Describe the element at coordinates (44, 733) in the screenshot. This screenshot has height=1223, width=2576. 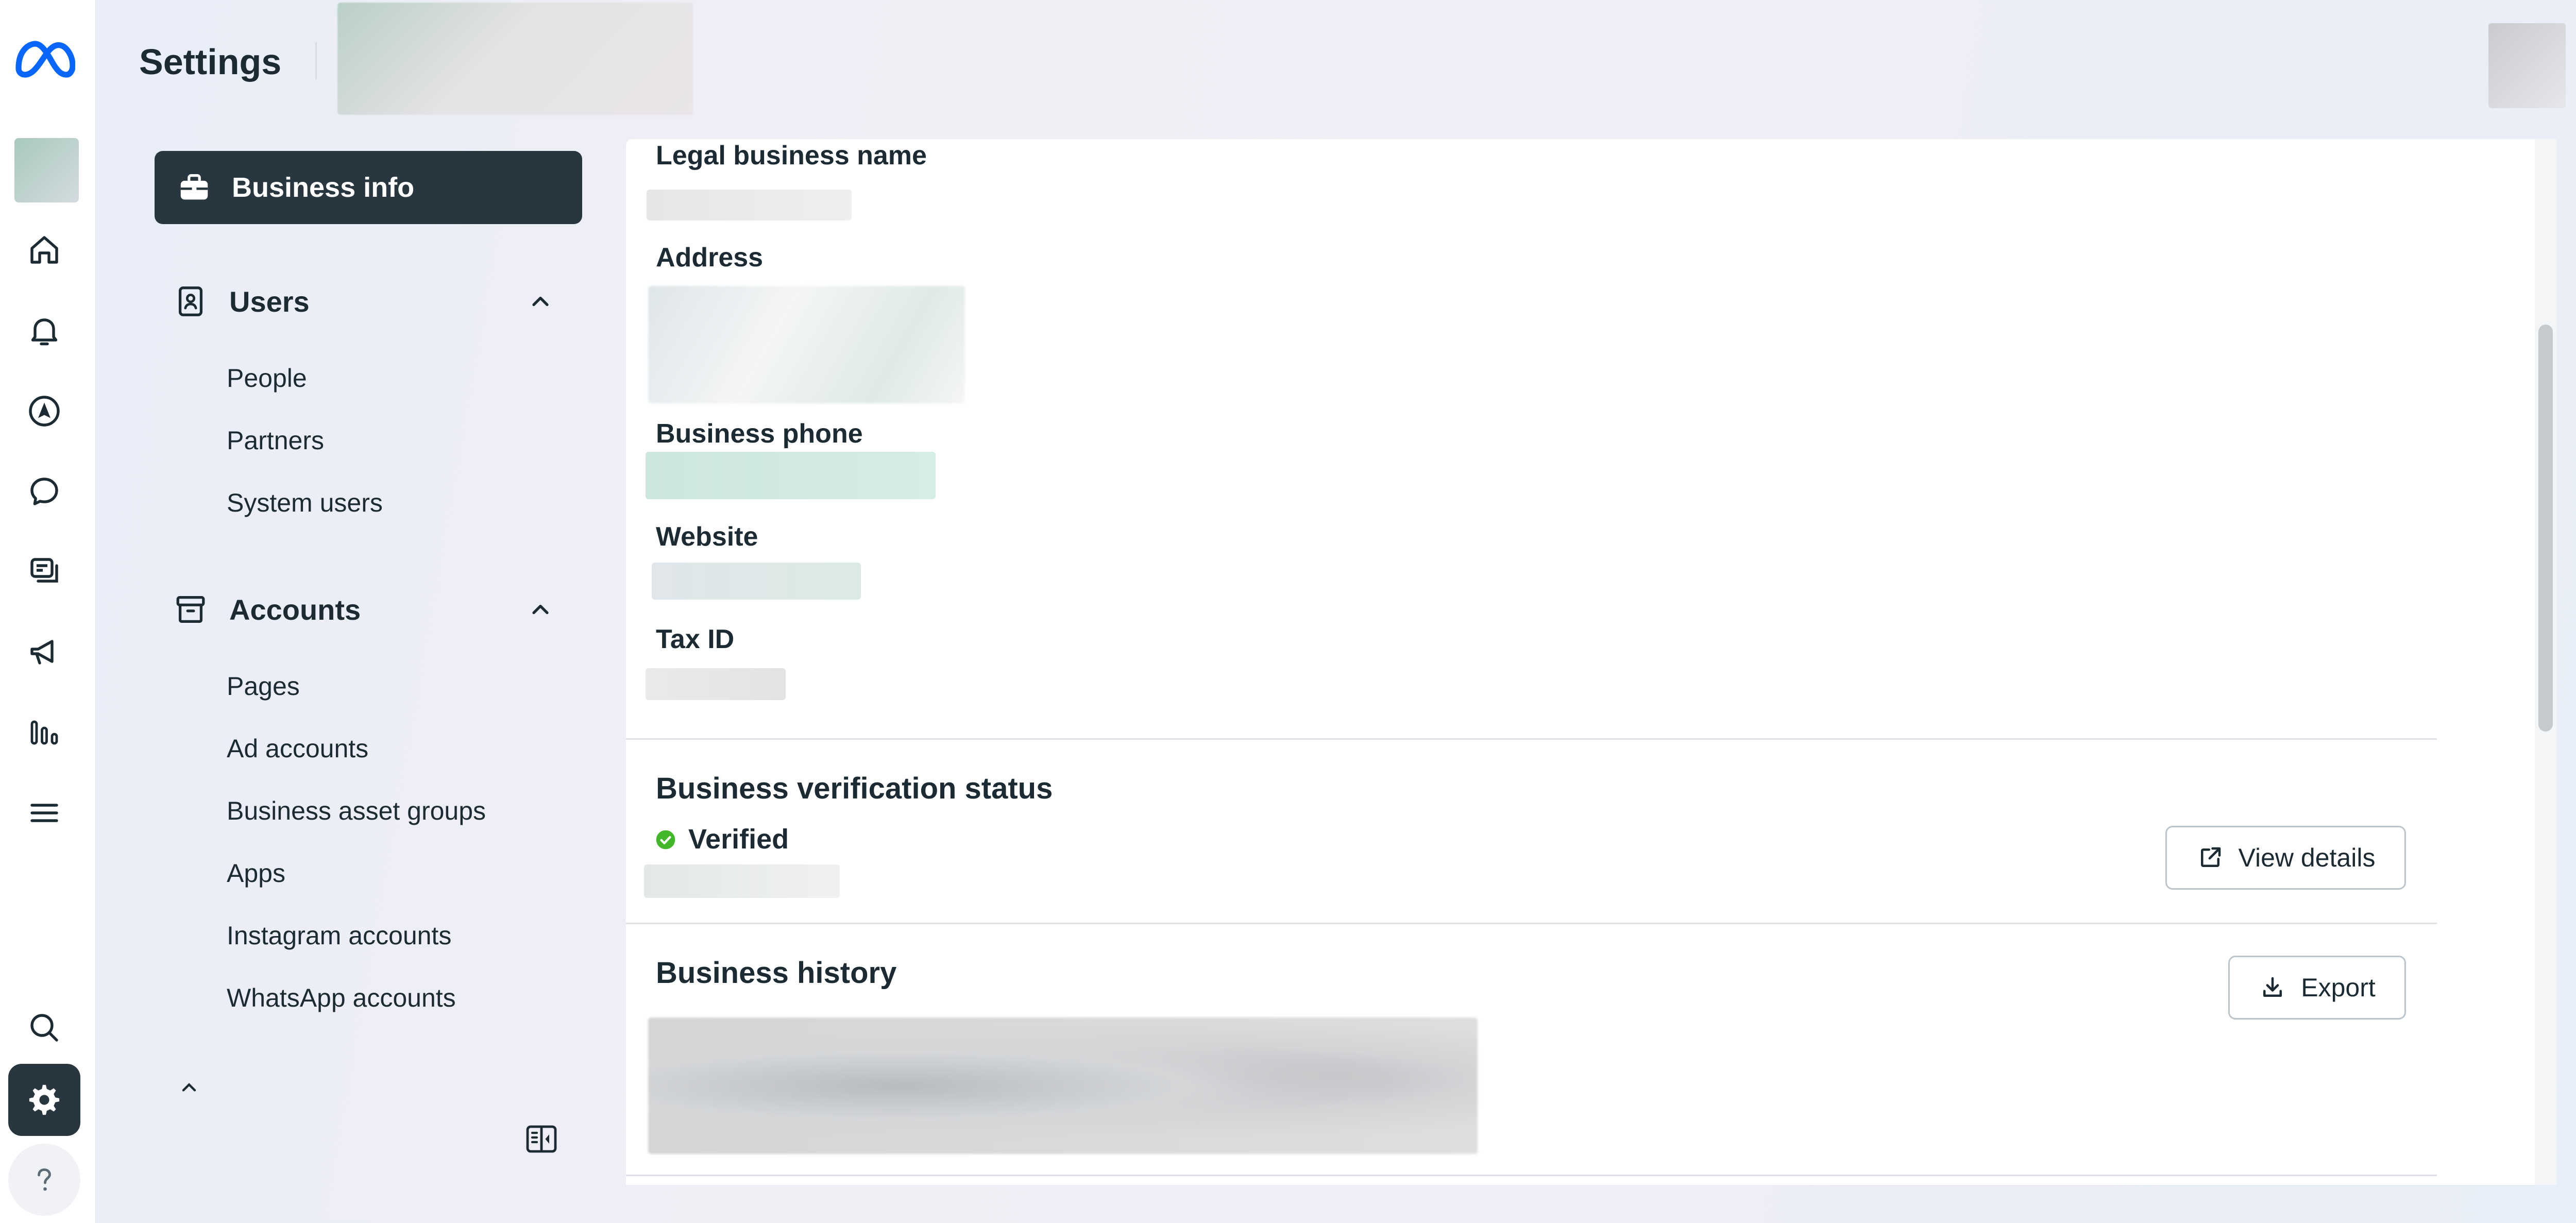
I see `bar-chart-icon` at that location.